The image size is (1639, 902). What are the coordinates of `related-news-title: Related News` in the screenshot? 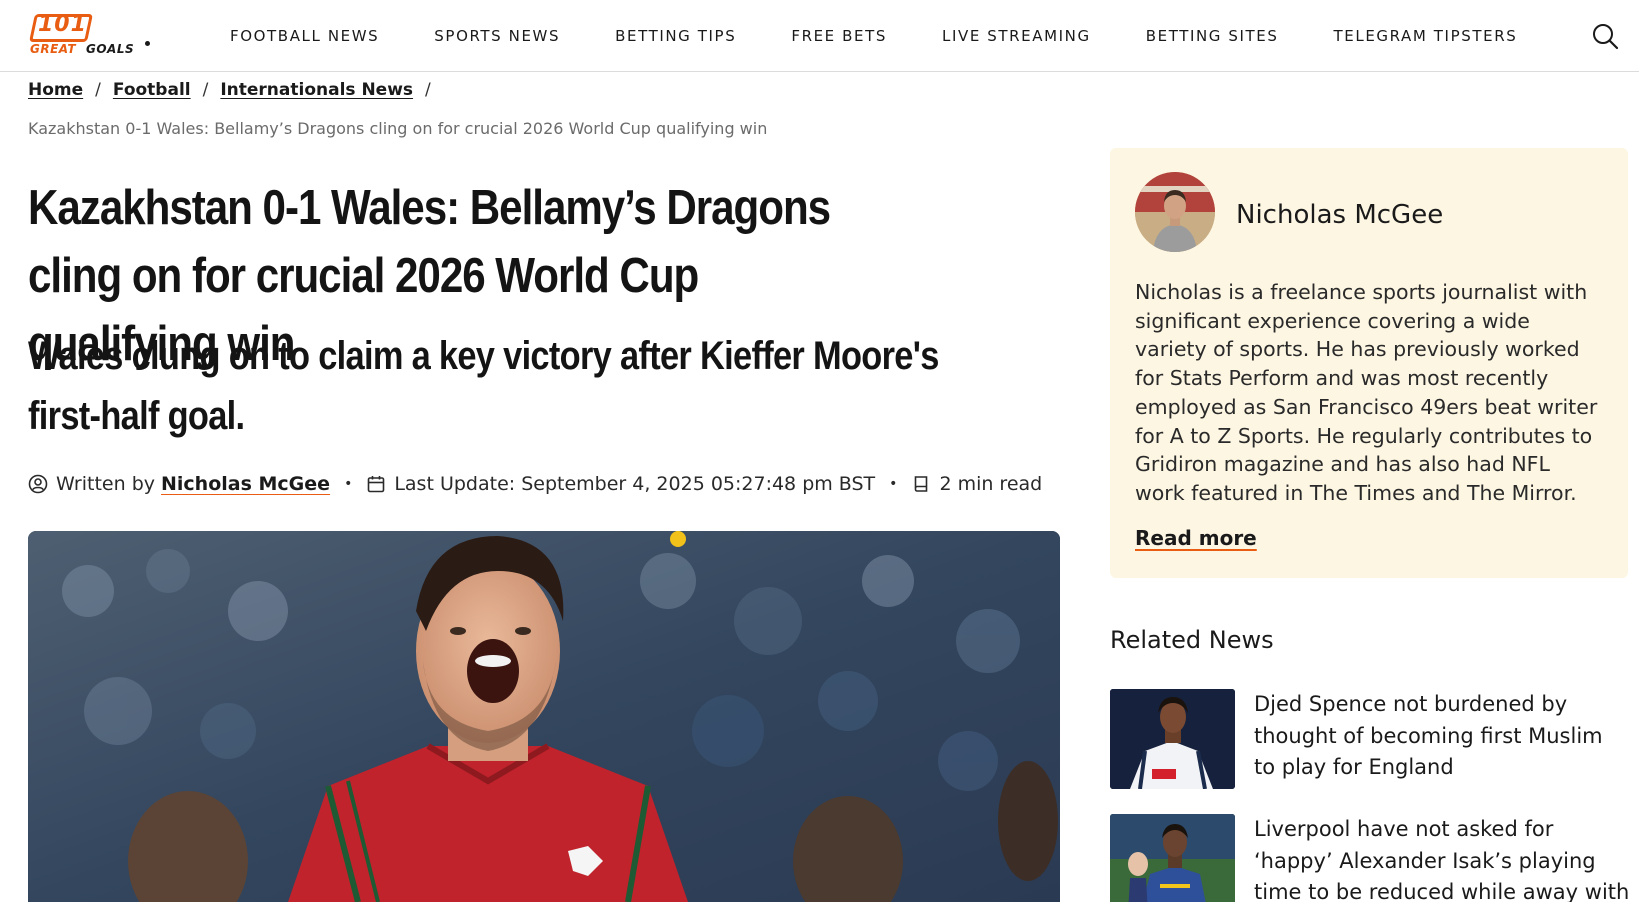 It's located at (1192, 640).